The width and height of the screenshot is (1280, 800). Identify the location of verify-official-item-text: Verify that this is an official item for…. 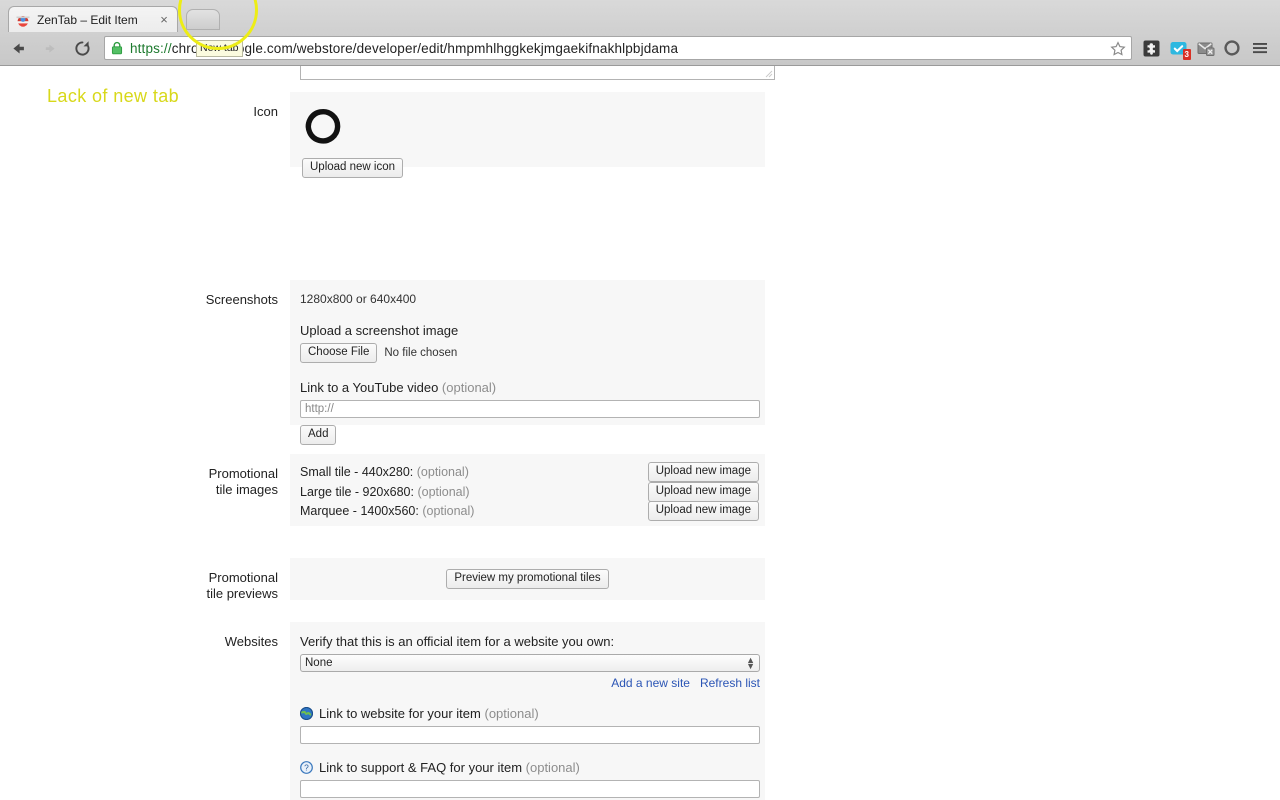
(457, 641).